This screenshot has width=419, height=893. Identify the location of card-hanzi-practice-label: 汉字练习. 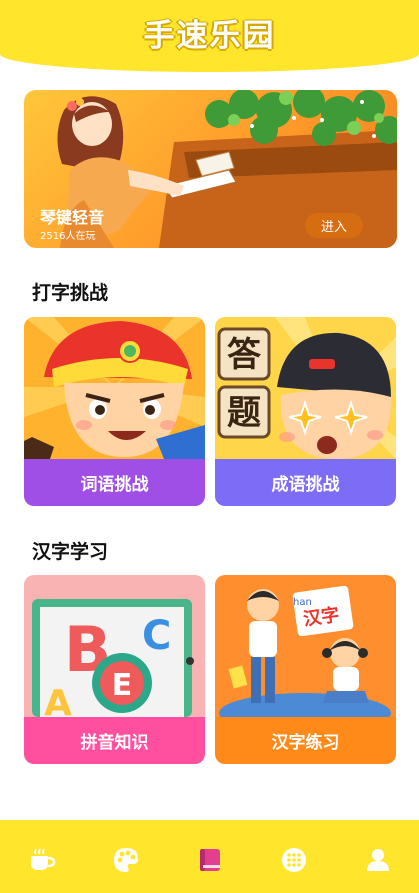
(305, 740).